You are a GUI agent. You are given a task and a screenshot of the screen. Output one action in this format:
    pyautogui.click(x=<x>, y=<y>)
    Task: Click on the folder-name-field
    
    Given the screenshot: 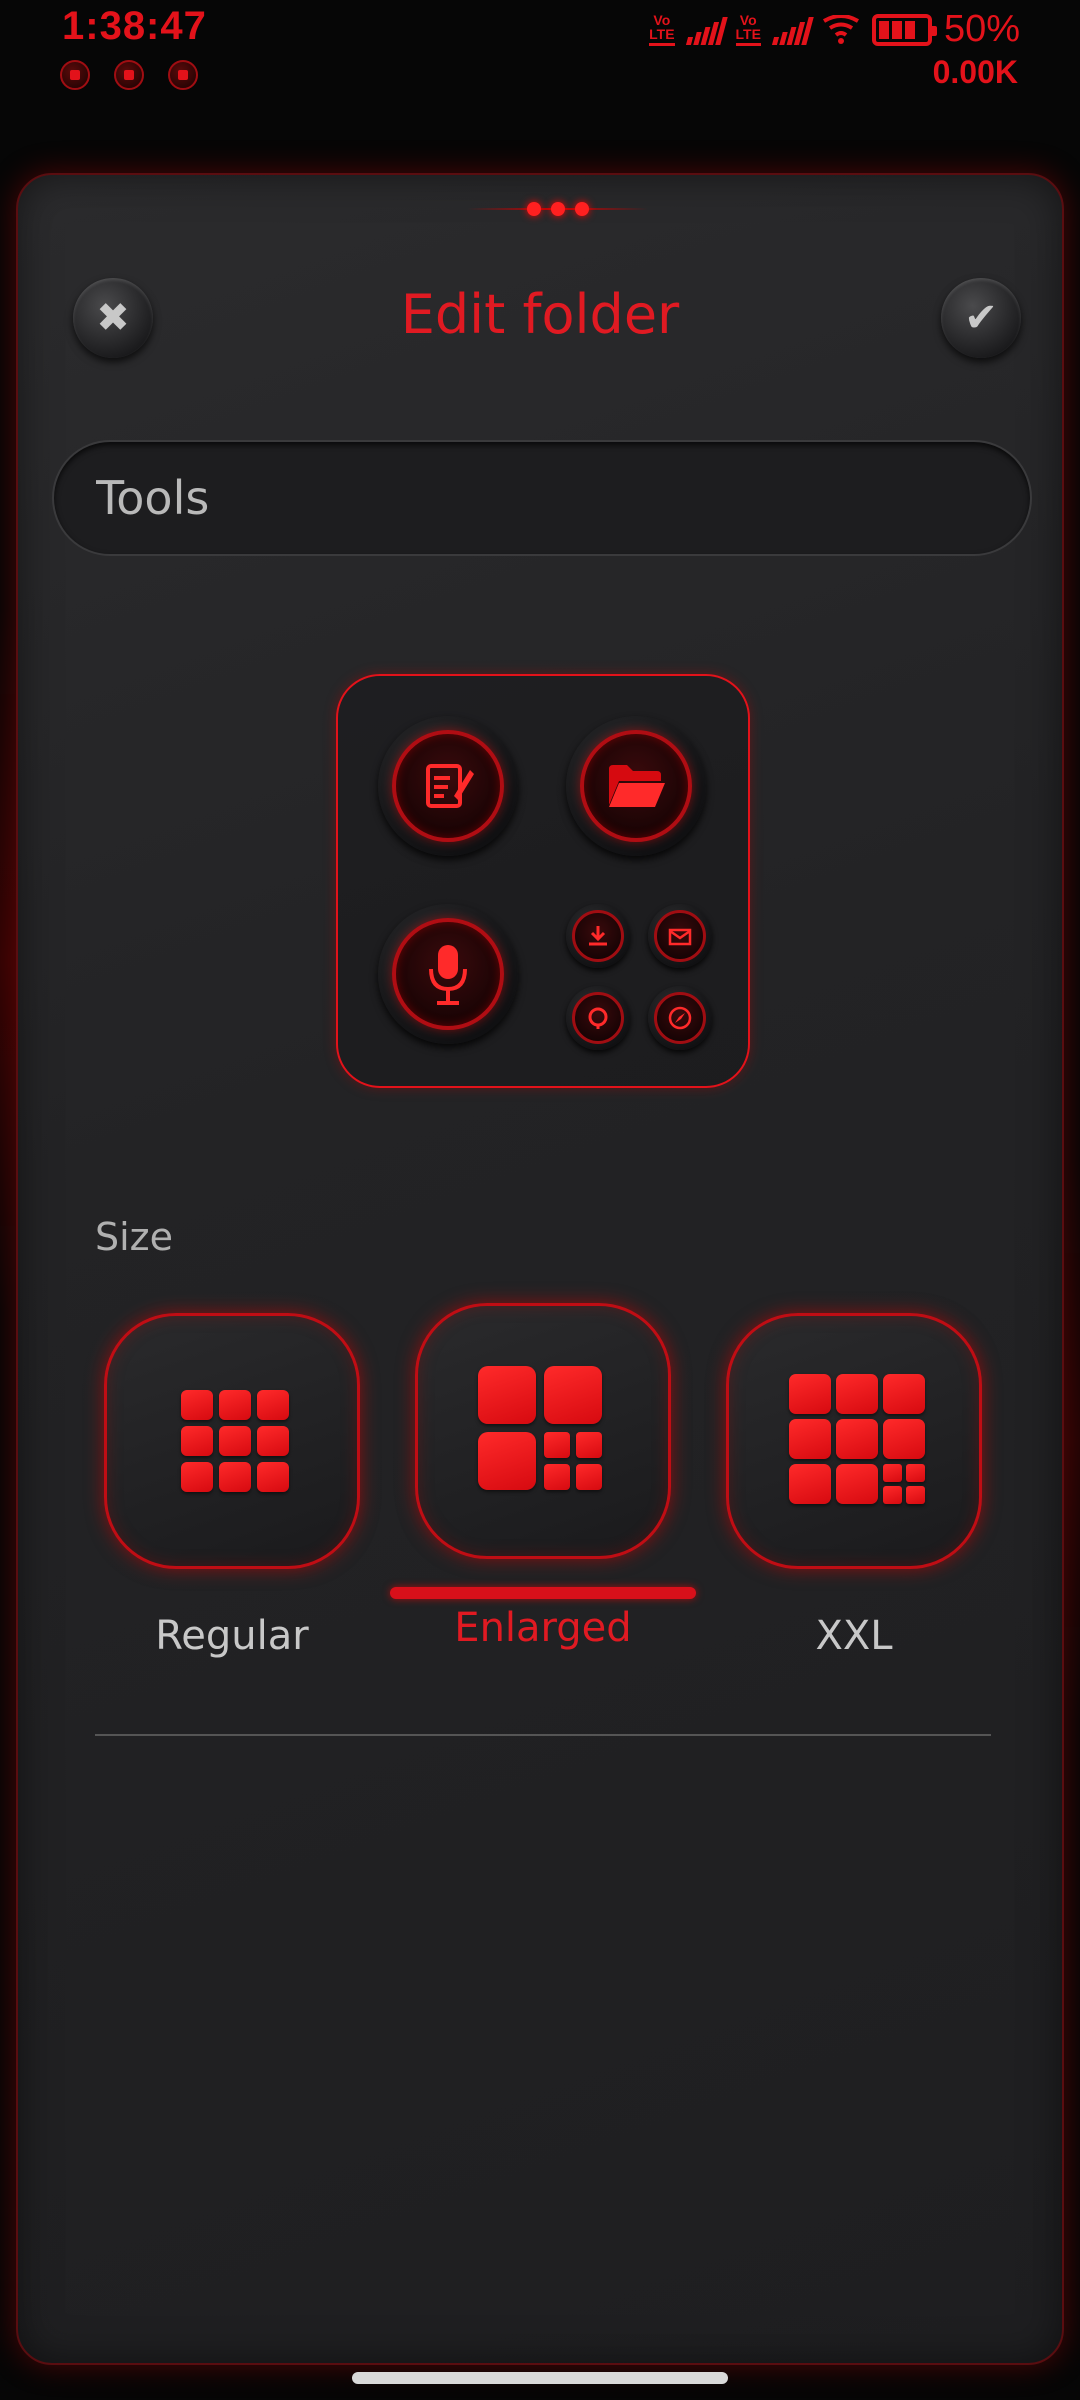 What is the action you would take?
    pyautogui.click(x=542, y=498)
    